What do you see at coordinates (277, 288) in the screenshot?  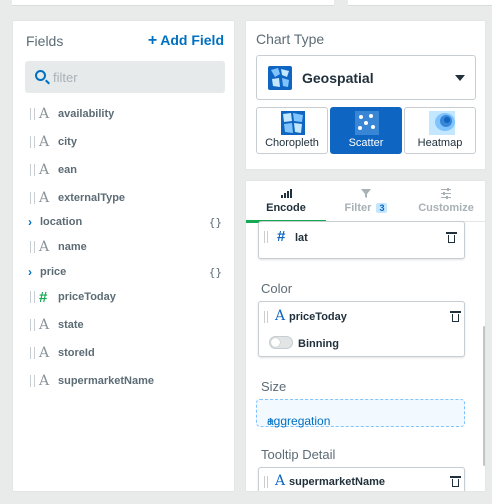 I see `color-section-title: Color` at bounding box center [277, 288].